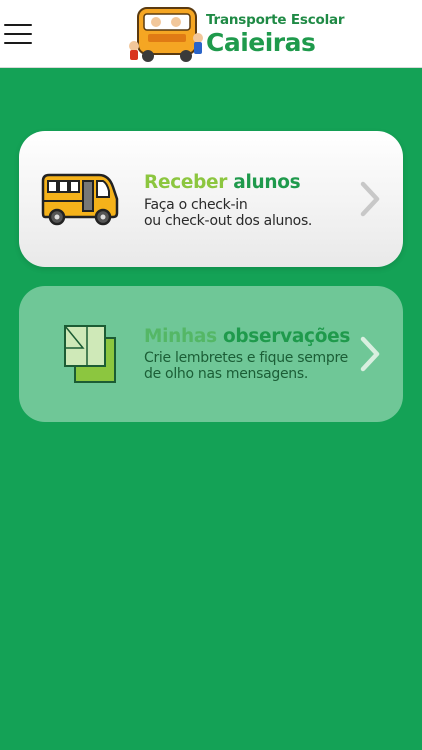 Image resolution: width=422 pixels, height=750 pixels. What do you see at coordinates (80, 199) in the screenshot?
I see `school-bus-icon` at bounding box center [80, 199].